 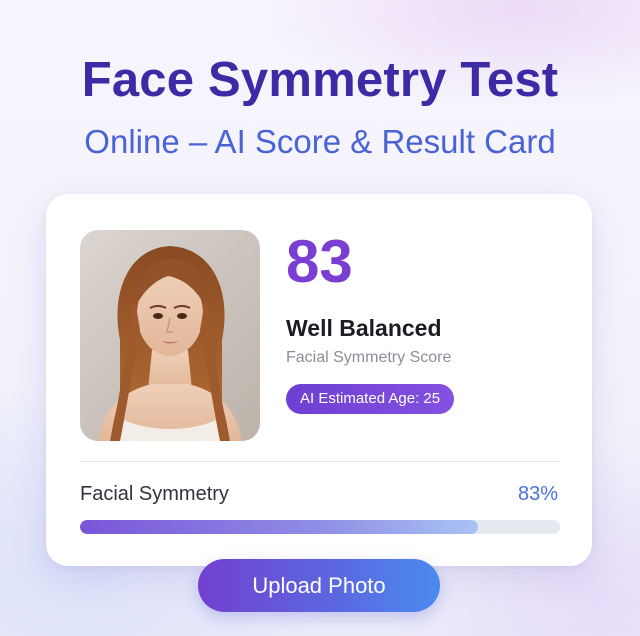 What do you see at coordinates (369, 357) in the screenshot?
I see `score-caption: Facial Symmetry Score` at bounding box center [369, 357].